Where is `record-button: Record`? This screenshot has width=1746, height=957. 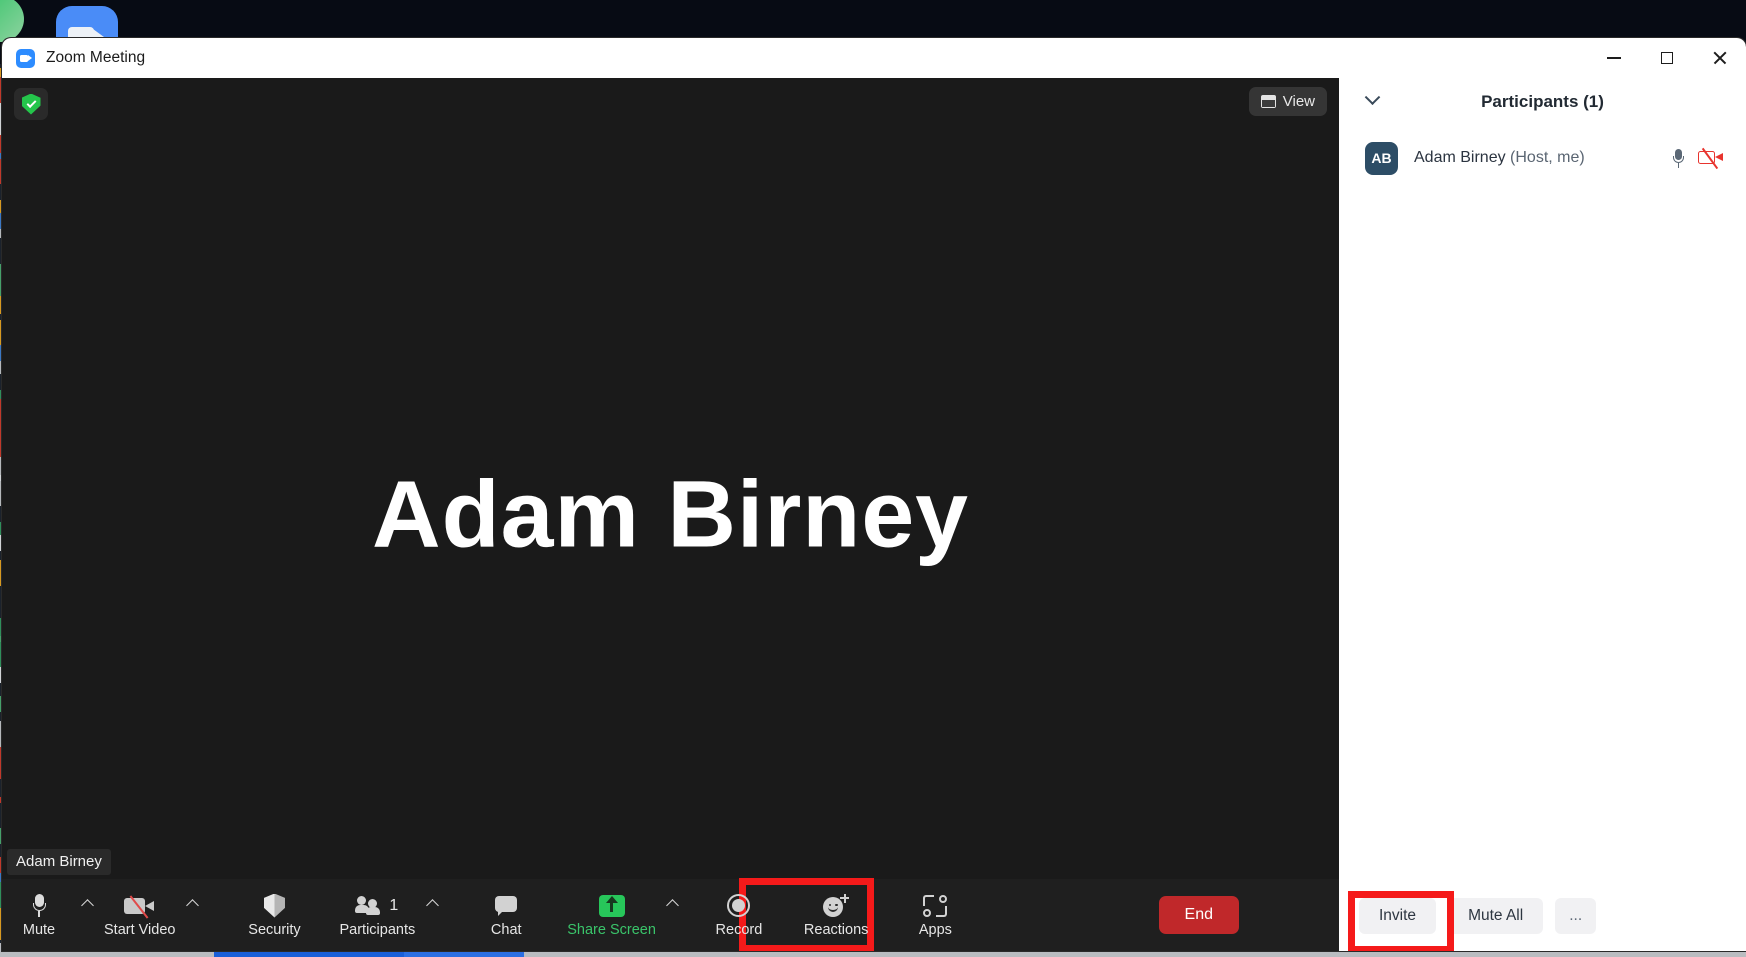
record-button: Record is located at coordinates (739, 915).